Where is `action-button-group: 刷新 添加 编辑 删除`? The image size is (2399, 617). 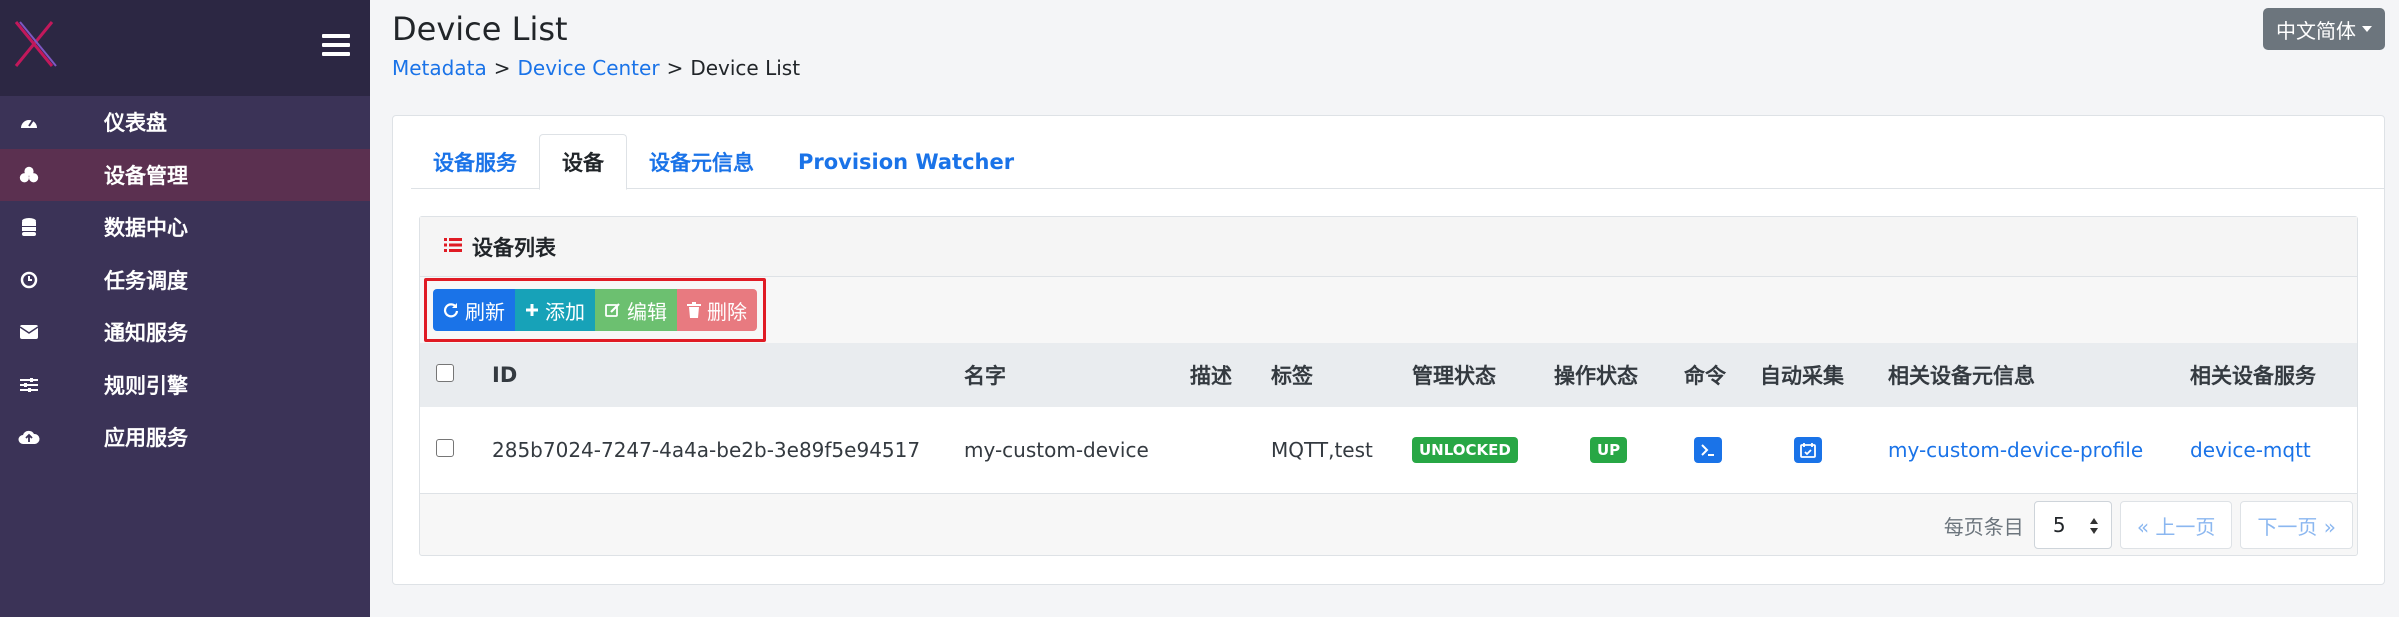 action-button-group: 刷新 添加 编辑 删除 is located at coordinates (595, 310).